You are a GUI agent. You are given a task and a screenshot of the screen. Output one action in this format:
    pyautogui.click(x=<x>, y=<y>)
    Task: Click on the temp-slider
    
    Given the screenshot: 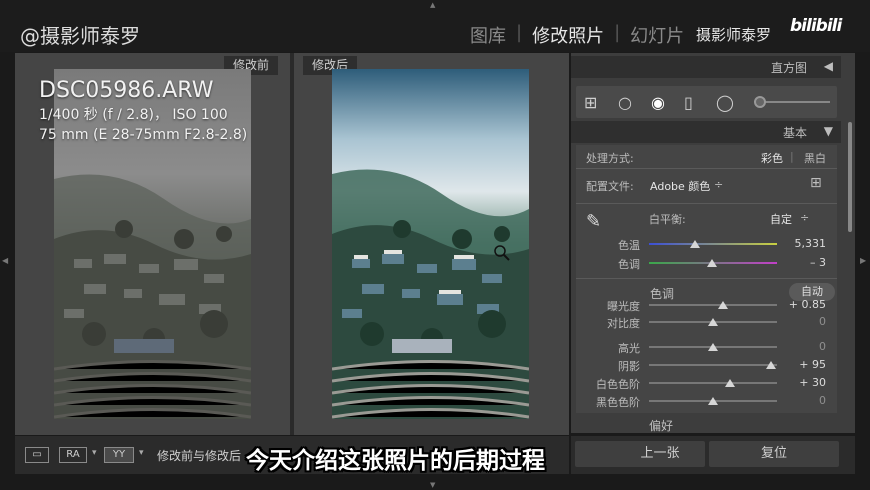 What is the action you would take?
    pyautogui.click(x=713, y=244)
    